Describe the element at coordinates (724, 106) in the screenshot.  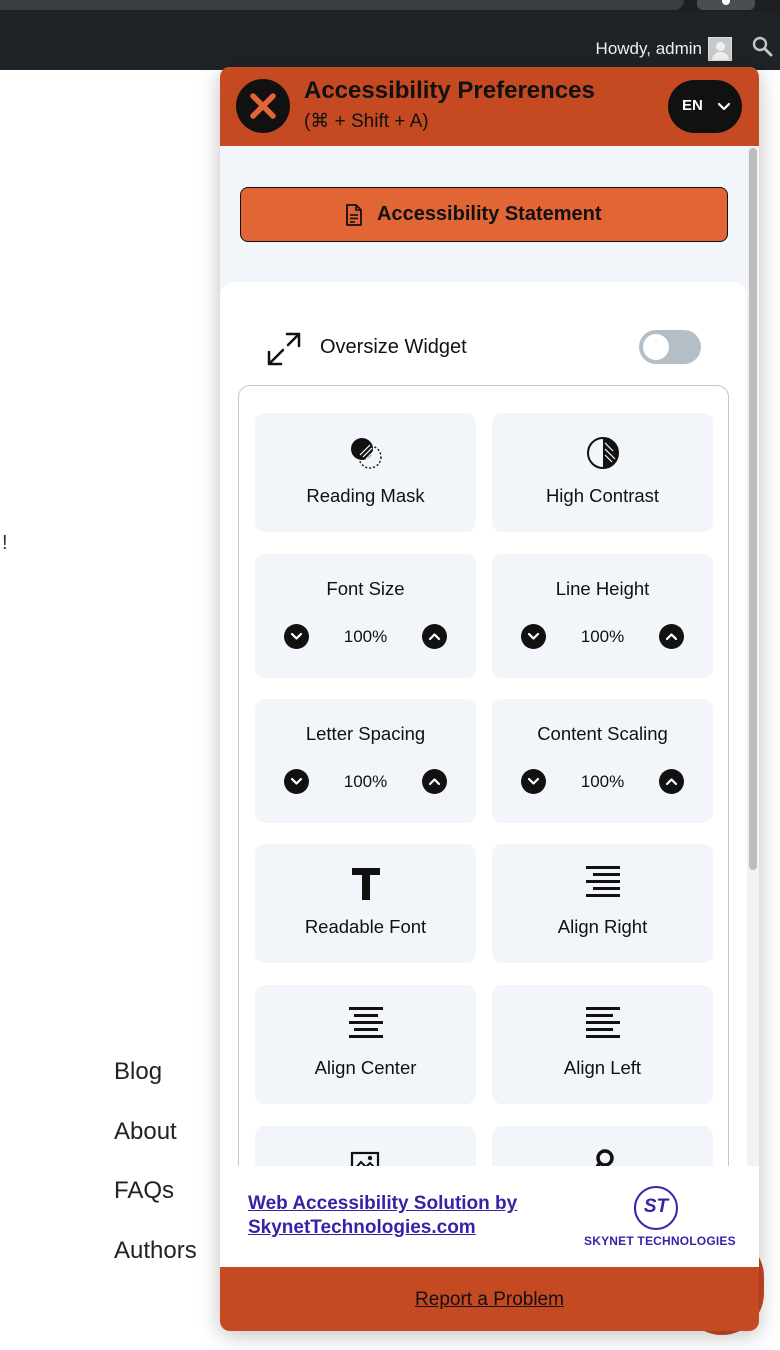
I see `chevron-down-icon` at that location.